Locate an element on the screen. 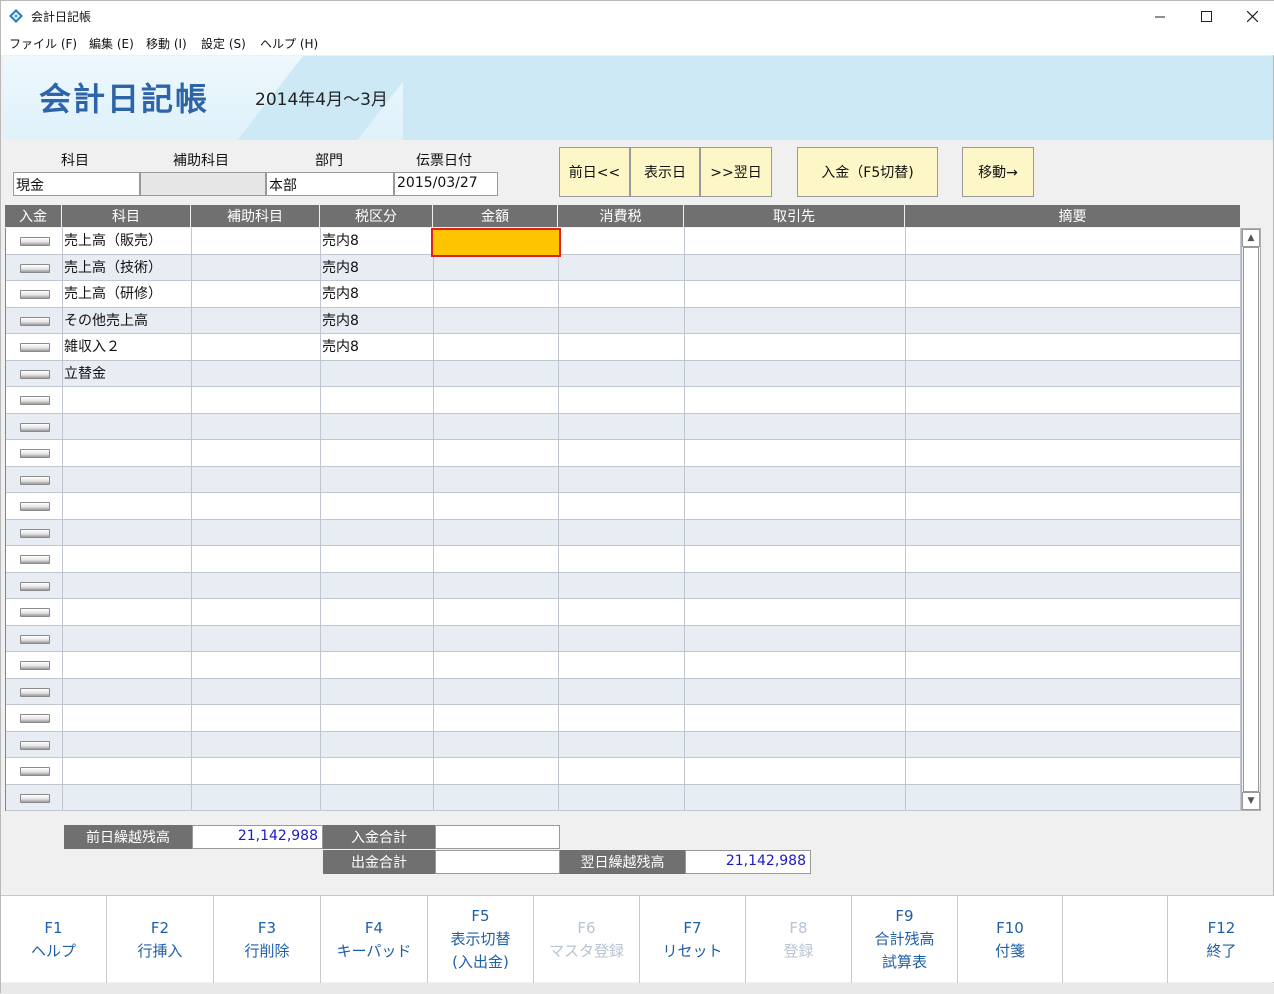  deposit-toggle-button: 入金（F5切替) is located at coordinates (867, 172).